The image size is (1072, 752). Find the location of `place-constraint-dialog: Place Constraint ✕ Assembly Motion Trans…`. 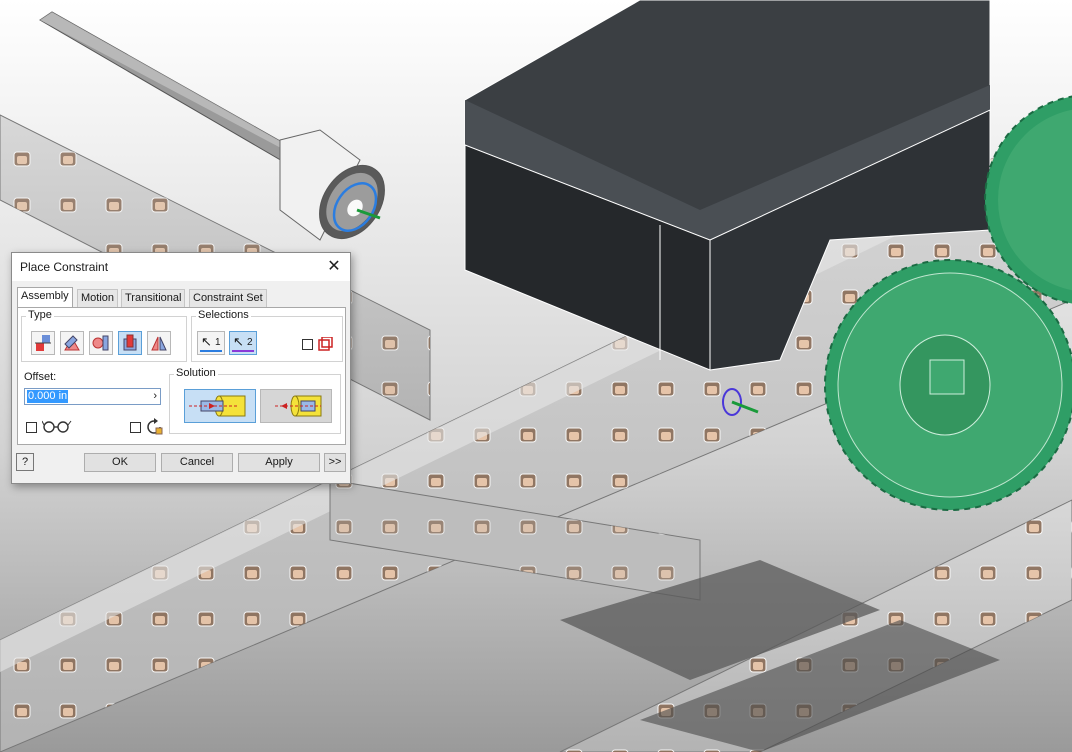

place-constraint-dialog: Place Constraint ✕ Assembly Motion Trans… is located at coordinates (181, 368).